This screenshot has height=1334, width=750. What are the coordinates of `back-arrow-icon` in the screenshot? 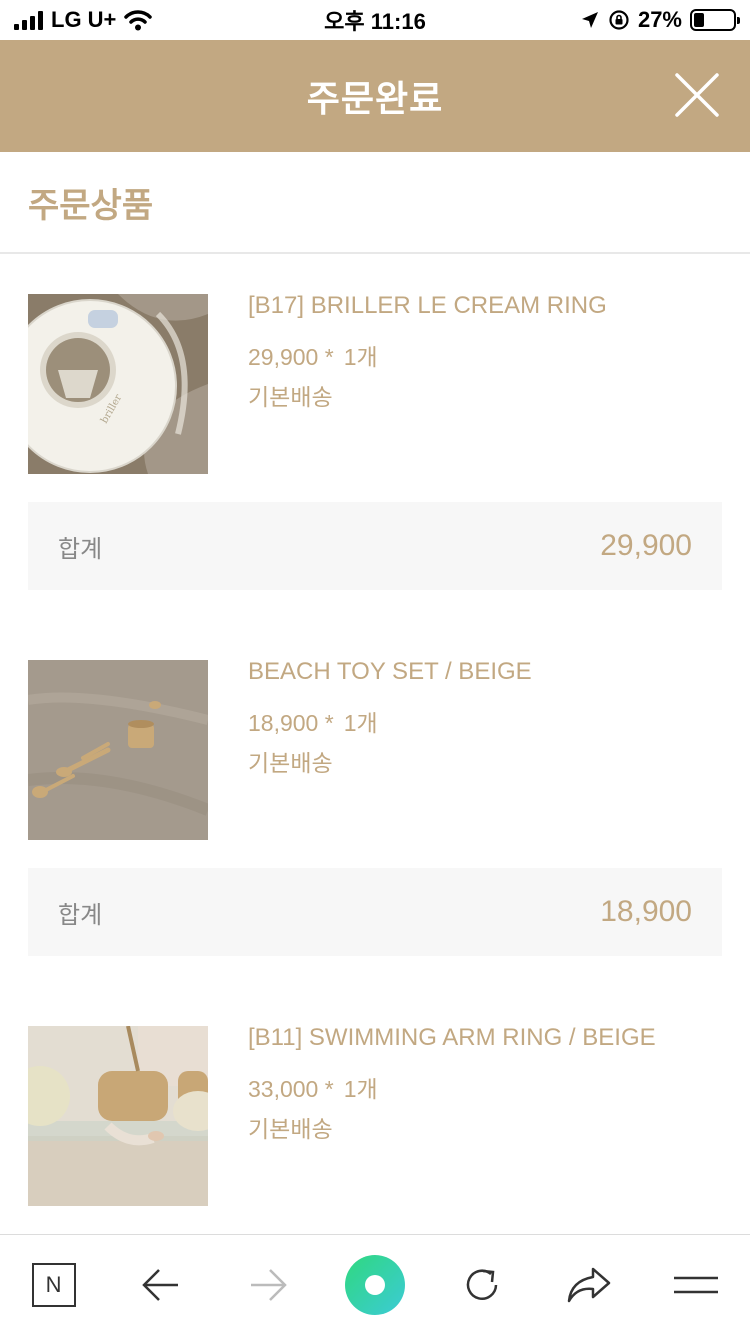 It's located at (159, 1284).